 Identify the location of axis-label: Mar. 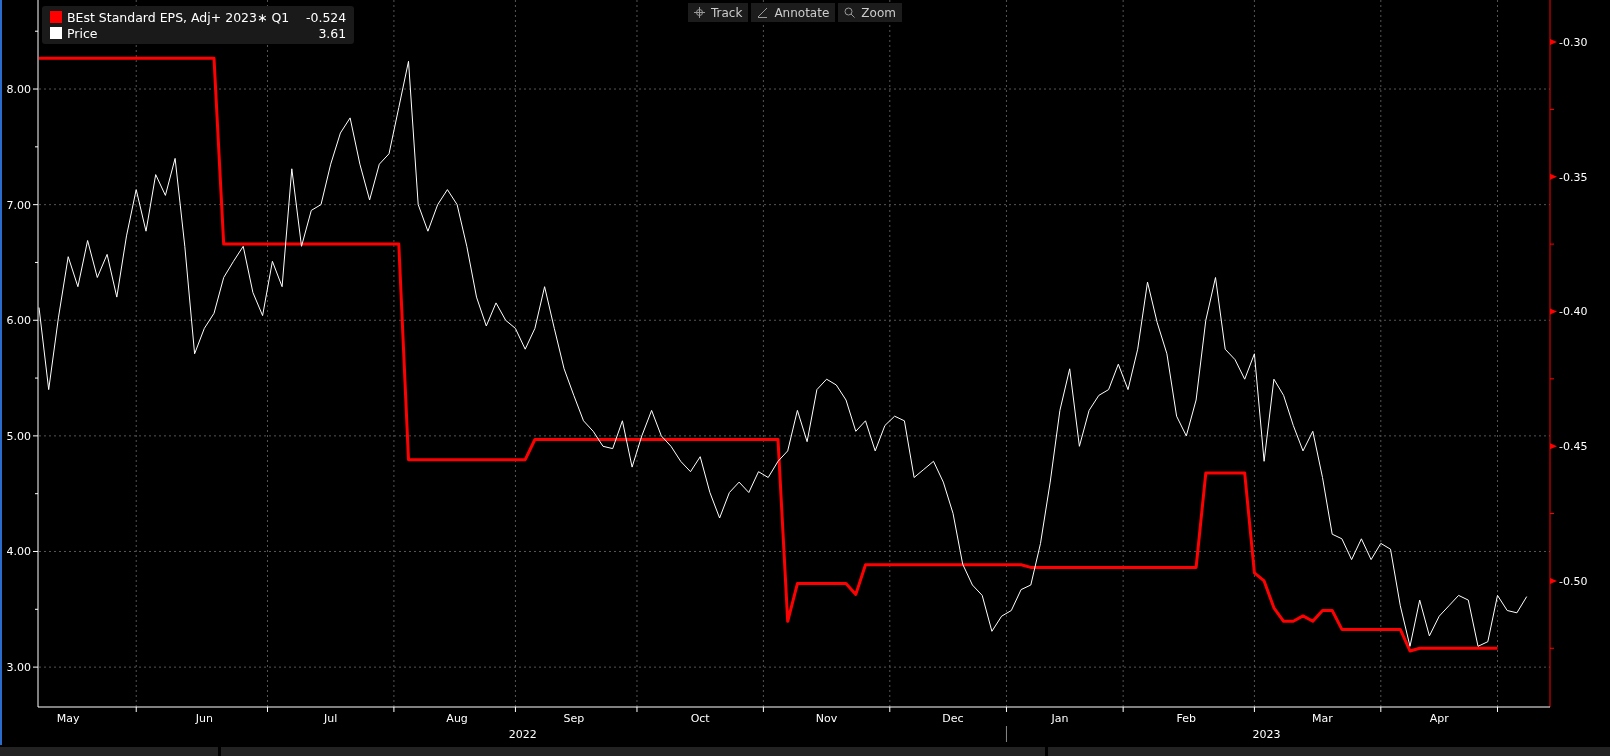
(1322, 718).